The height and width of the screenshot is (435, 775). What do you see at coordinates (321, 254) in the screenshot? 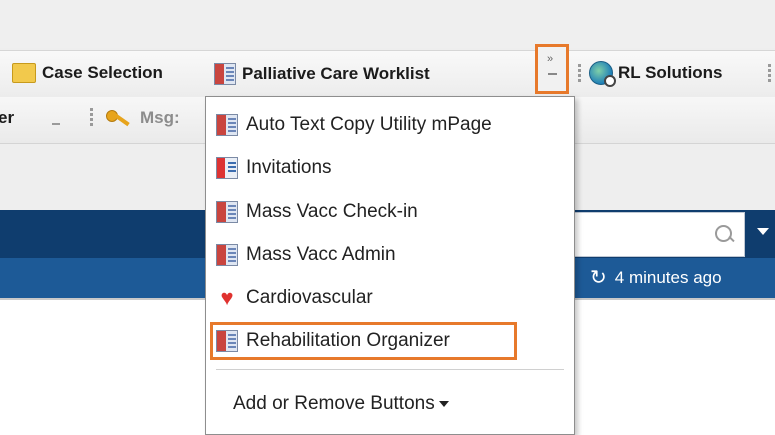
I see `menu-item-label: Mass Vacc Admin` at bounding box center [321, 254].